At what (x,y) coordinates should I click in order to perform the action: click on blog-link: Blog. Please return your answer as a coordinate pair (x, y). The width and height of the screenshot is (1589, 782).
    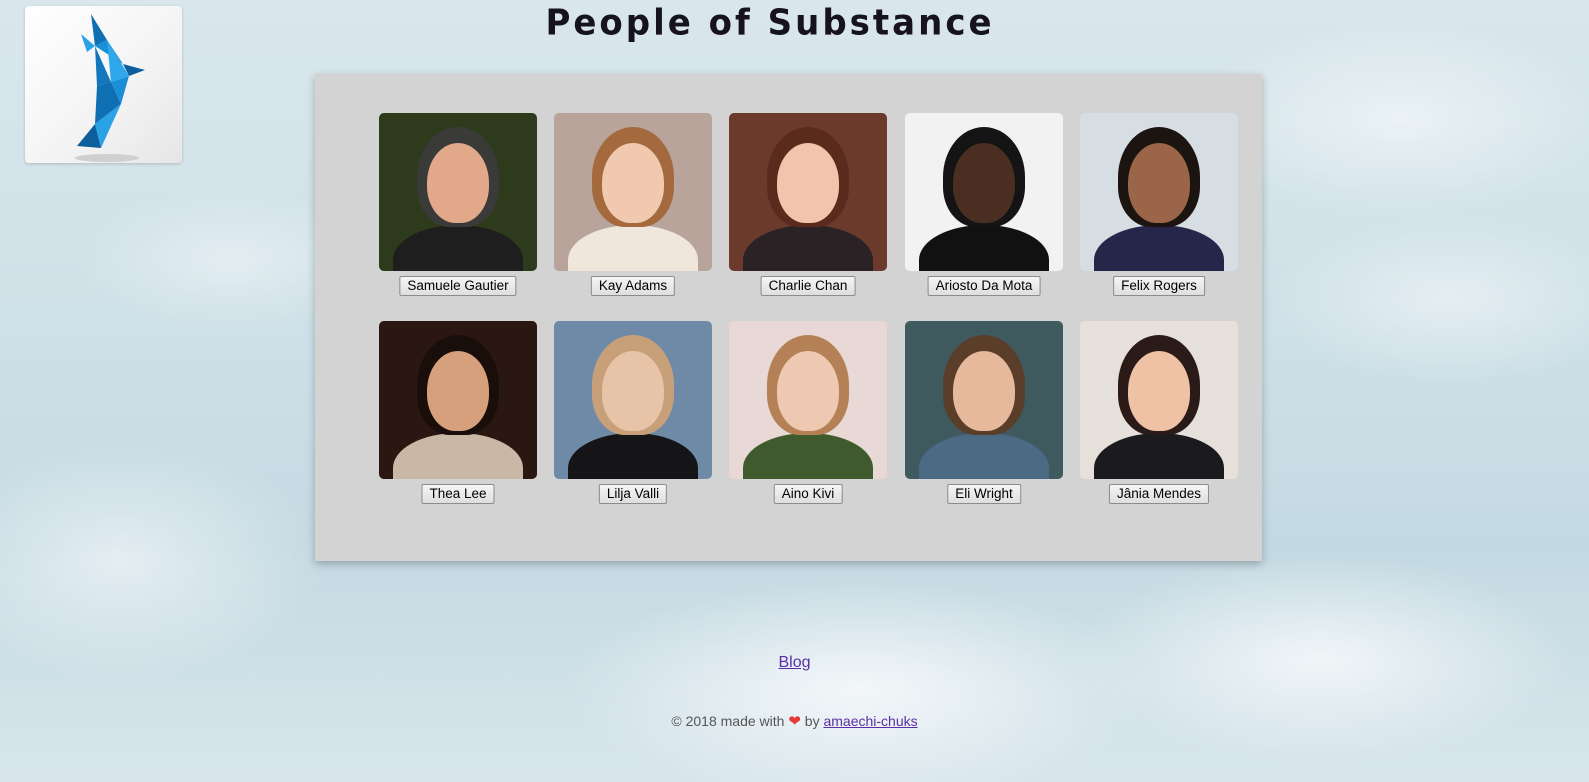
    Looking at the image, I should click on (794, 662).